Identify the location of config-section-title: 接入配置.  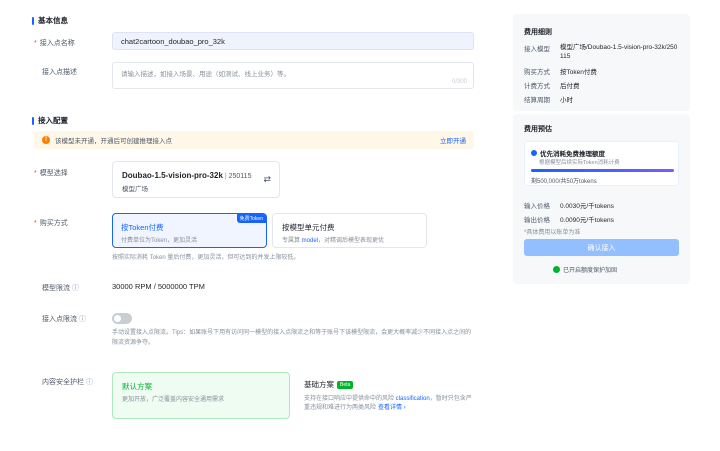
(50, 120).